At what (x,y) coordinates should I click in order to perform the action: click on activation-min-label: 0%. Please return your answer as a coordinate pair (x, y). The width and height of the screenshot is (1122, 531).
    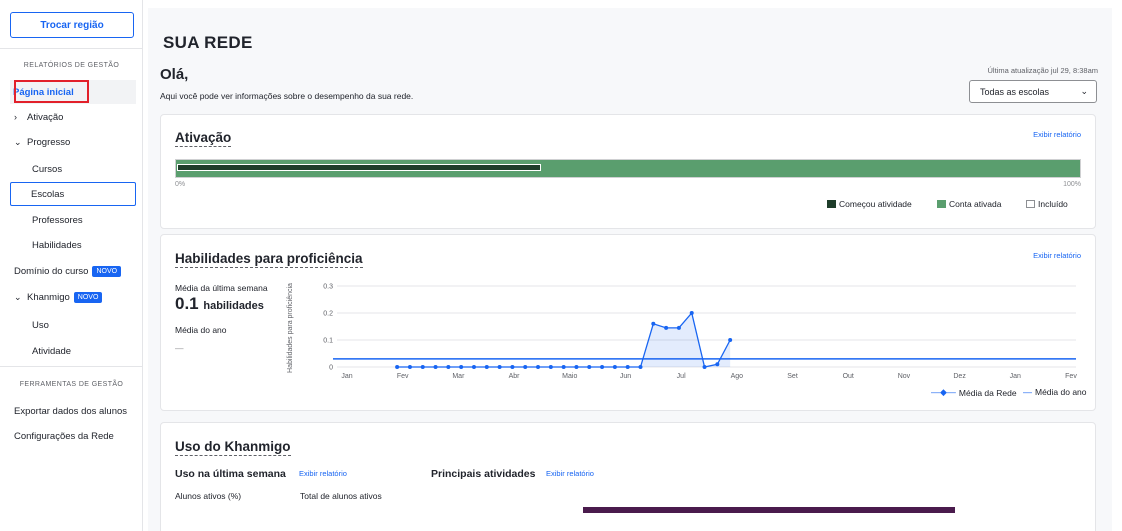
    Looking at the image, I should click on (180, 184).